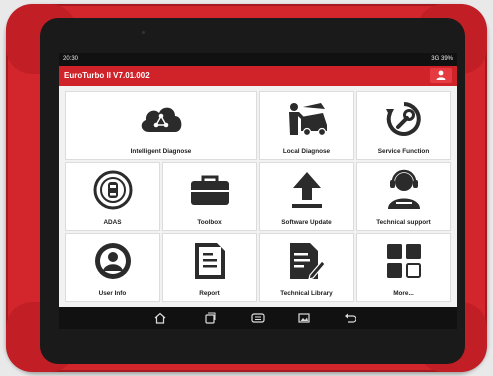  I want to click on tile-adas: ADAS, so click(112, 196).